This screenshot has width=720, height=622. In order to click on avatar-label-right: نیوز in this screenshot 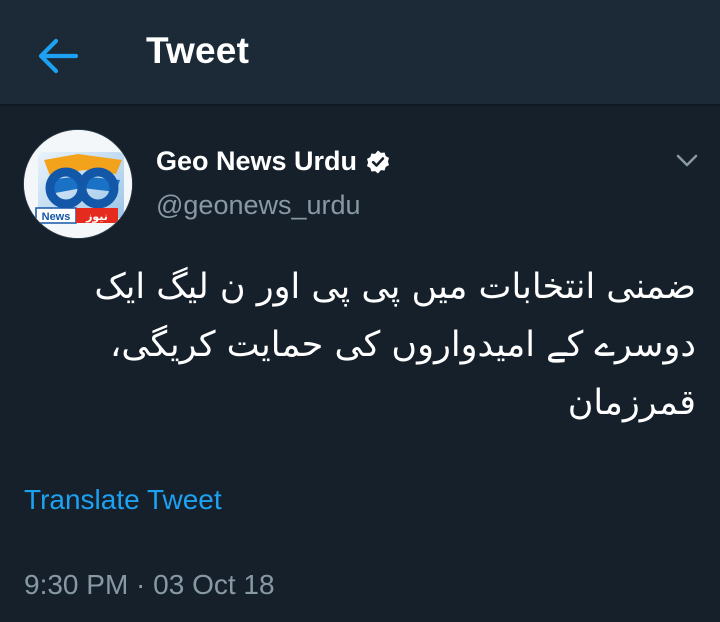, I will do `click(96, 216)`.